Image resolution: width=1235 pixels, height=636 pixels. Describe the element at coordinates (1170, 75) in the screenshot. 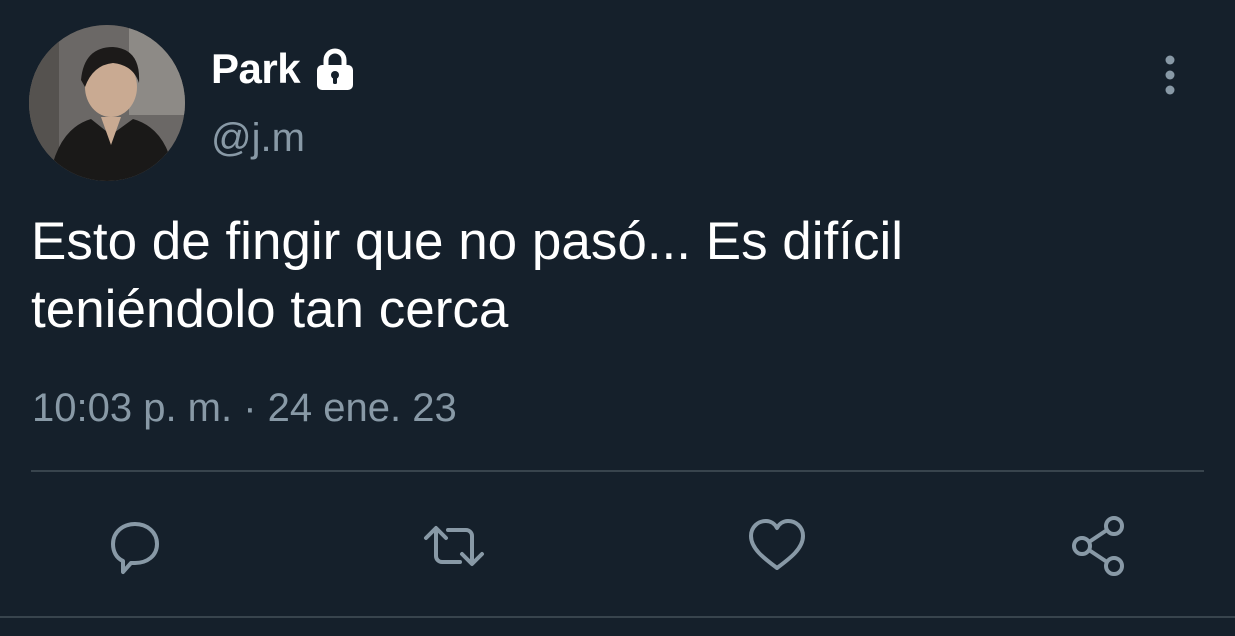

I see `more-vertical-icon` at that location.